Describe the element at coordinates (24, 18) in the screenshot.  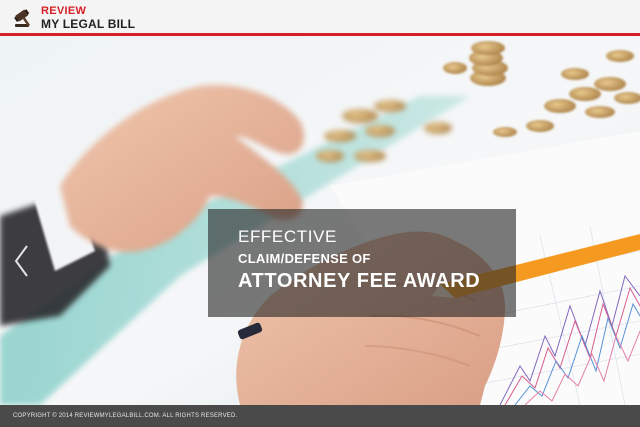
I see `gavel-icon` at that location.